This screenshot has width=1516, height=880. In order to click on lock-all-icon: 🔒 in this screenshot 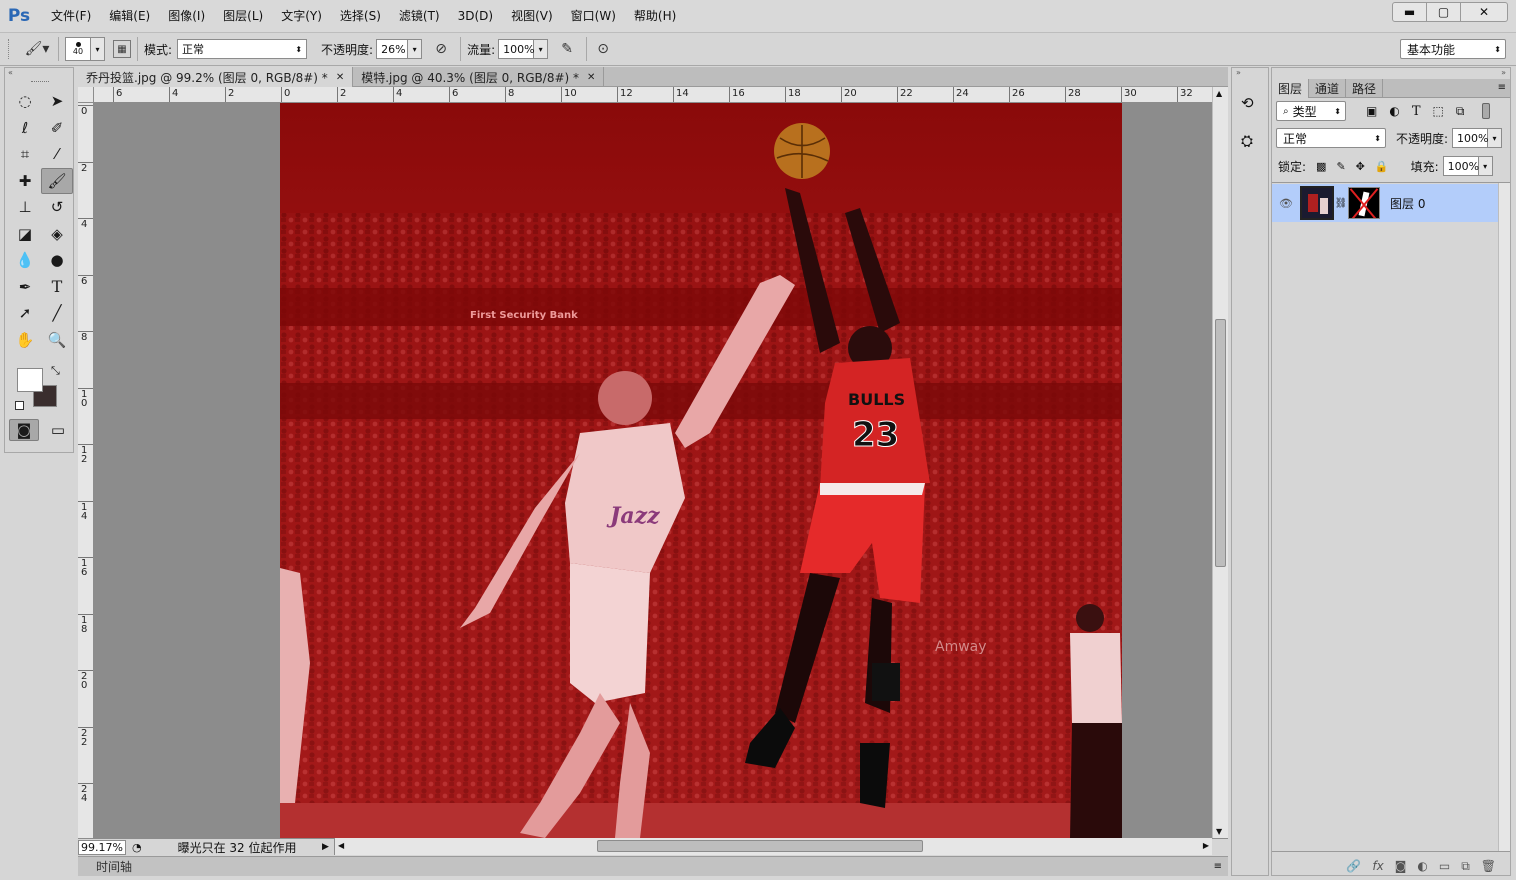, I will do `click(1382, 166)`.